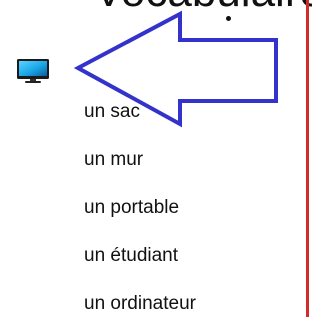 The width and height of the screenshot is (320, 317). I want to click on edge-line, so click(307, 158).